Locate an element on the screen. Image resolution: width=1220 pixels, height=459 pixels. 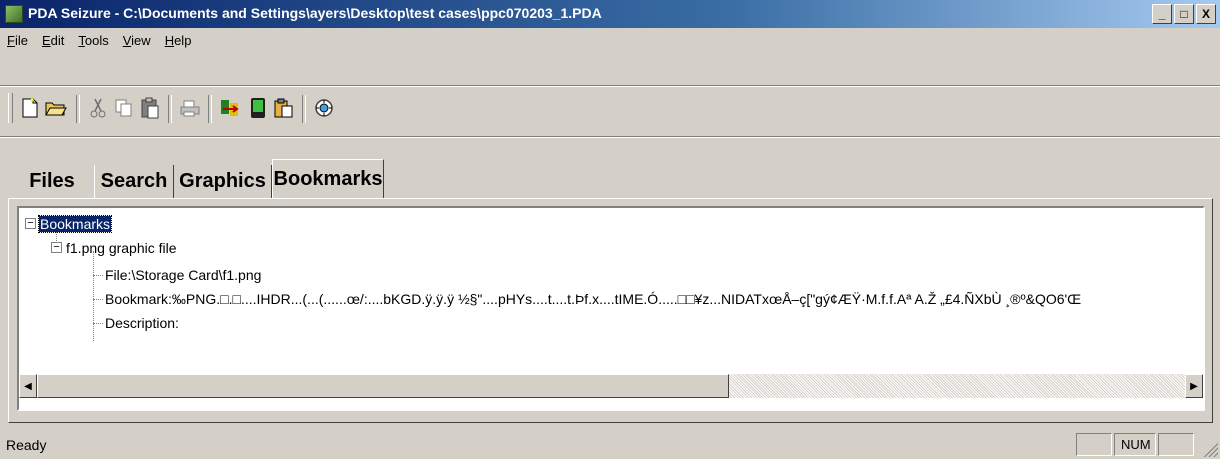
tab-bookmarks-label: Bookmarks is located at coordinates (328, 178).